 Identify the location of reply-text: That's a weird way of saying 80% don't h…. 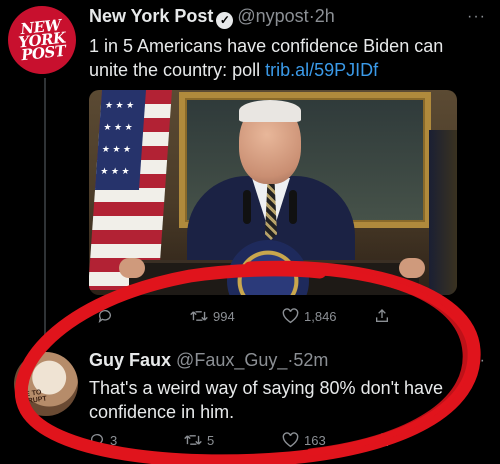
(266, 400).